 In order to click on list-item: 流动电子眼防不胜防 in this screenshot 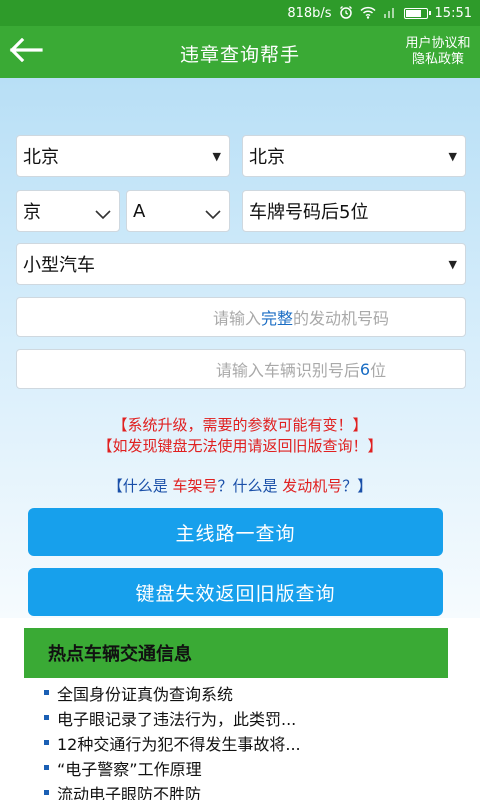, I will do `click(254, 790)`.